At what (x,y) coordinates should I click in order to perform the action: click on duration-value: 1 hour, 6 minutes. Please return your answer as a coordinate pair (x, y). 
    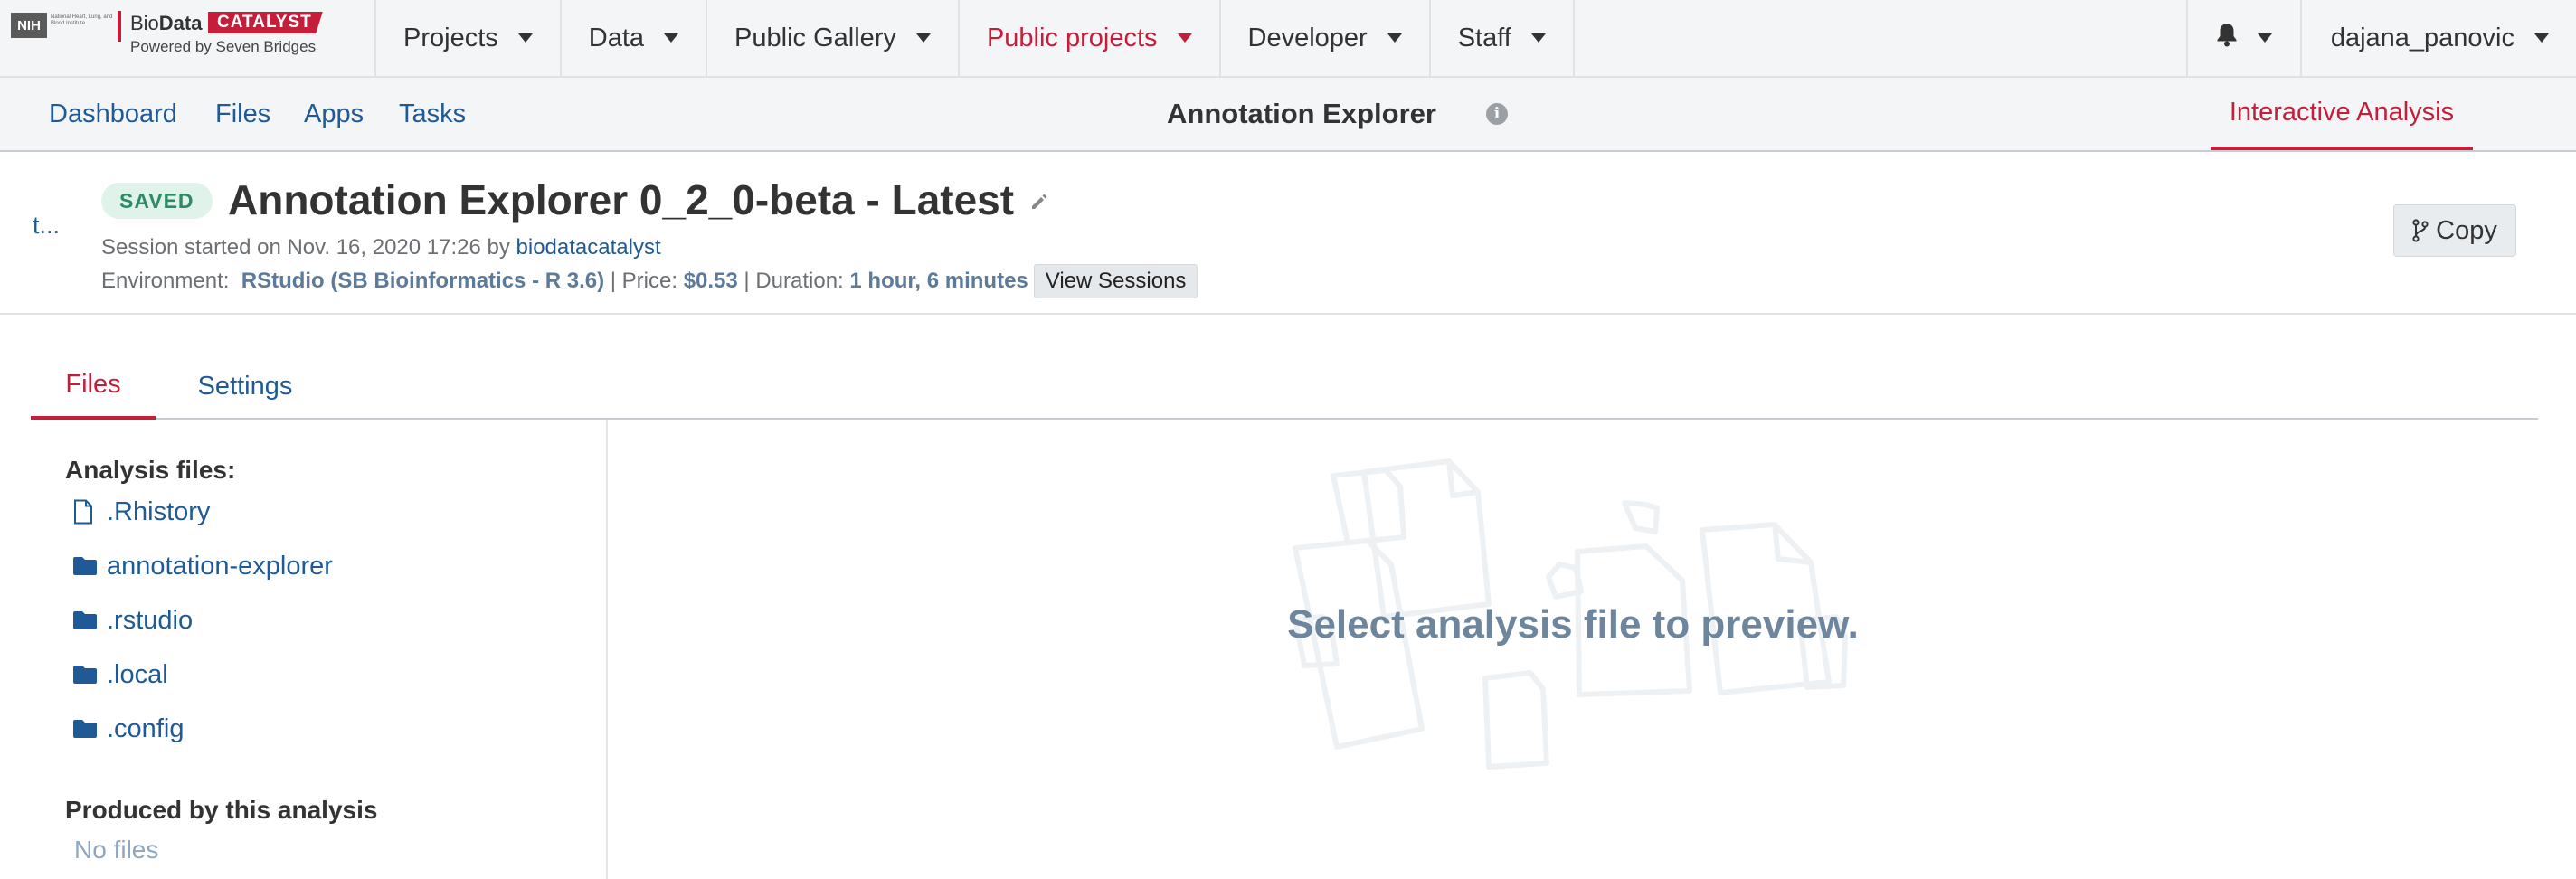
    Looking at the image, I should click on (939, 281).